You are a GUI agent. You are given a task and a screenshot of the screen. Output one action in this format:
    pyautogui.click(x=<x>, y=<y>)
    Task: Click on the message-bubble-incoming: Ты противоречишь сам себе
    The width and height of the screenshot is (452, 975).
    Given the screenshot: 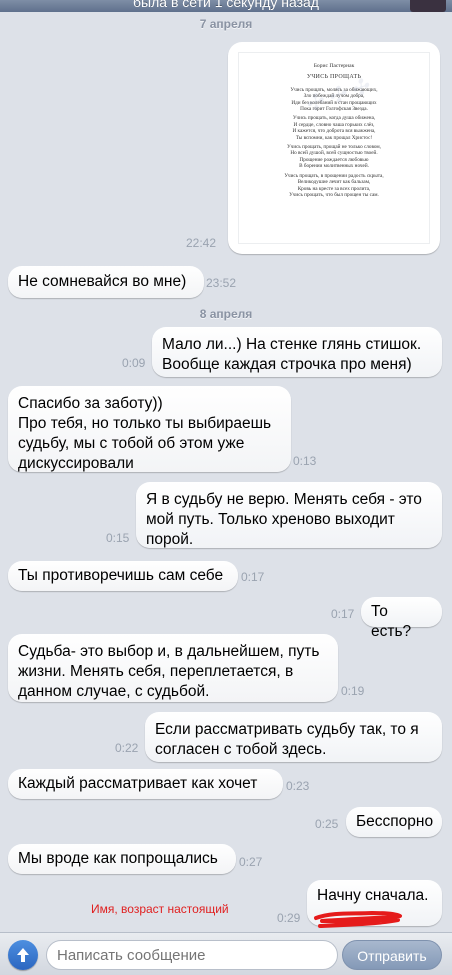 What is the action you would take?
    pyautogui.click(x=123, y=576)
    